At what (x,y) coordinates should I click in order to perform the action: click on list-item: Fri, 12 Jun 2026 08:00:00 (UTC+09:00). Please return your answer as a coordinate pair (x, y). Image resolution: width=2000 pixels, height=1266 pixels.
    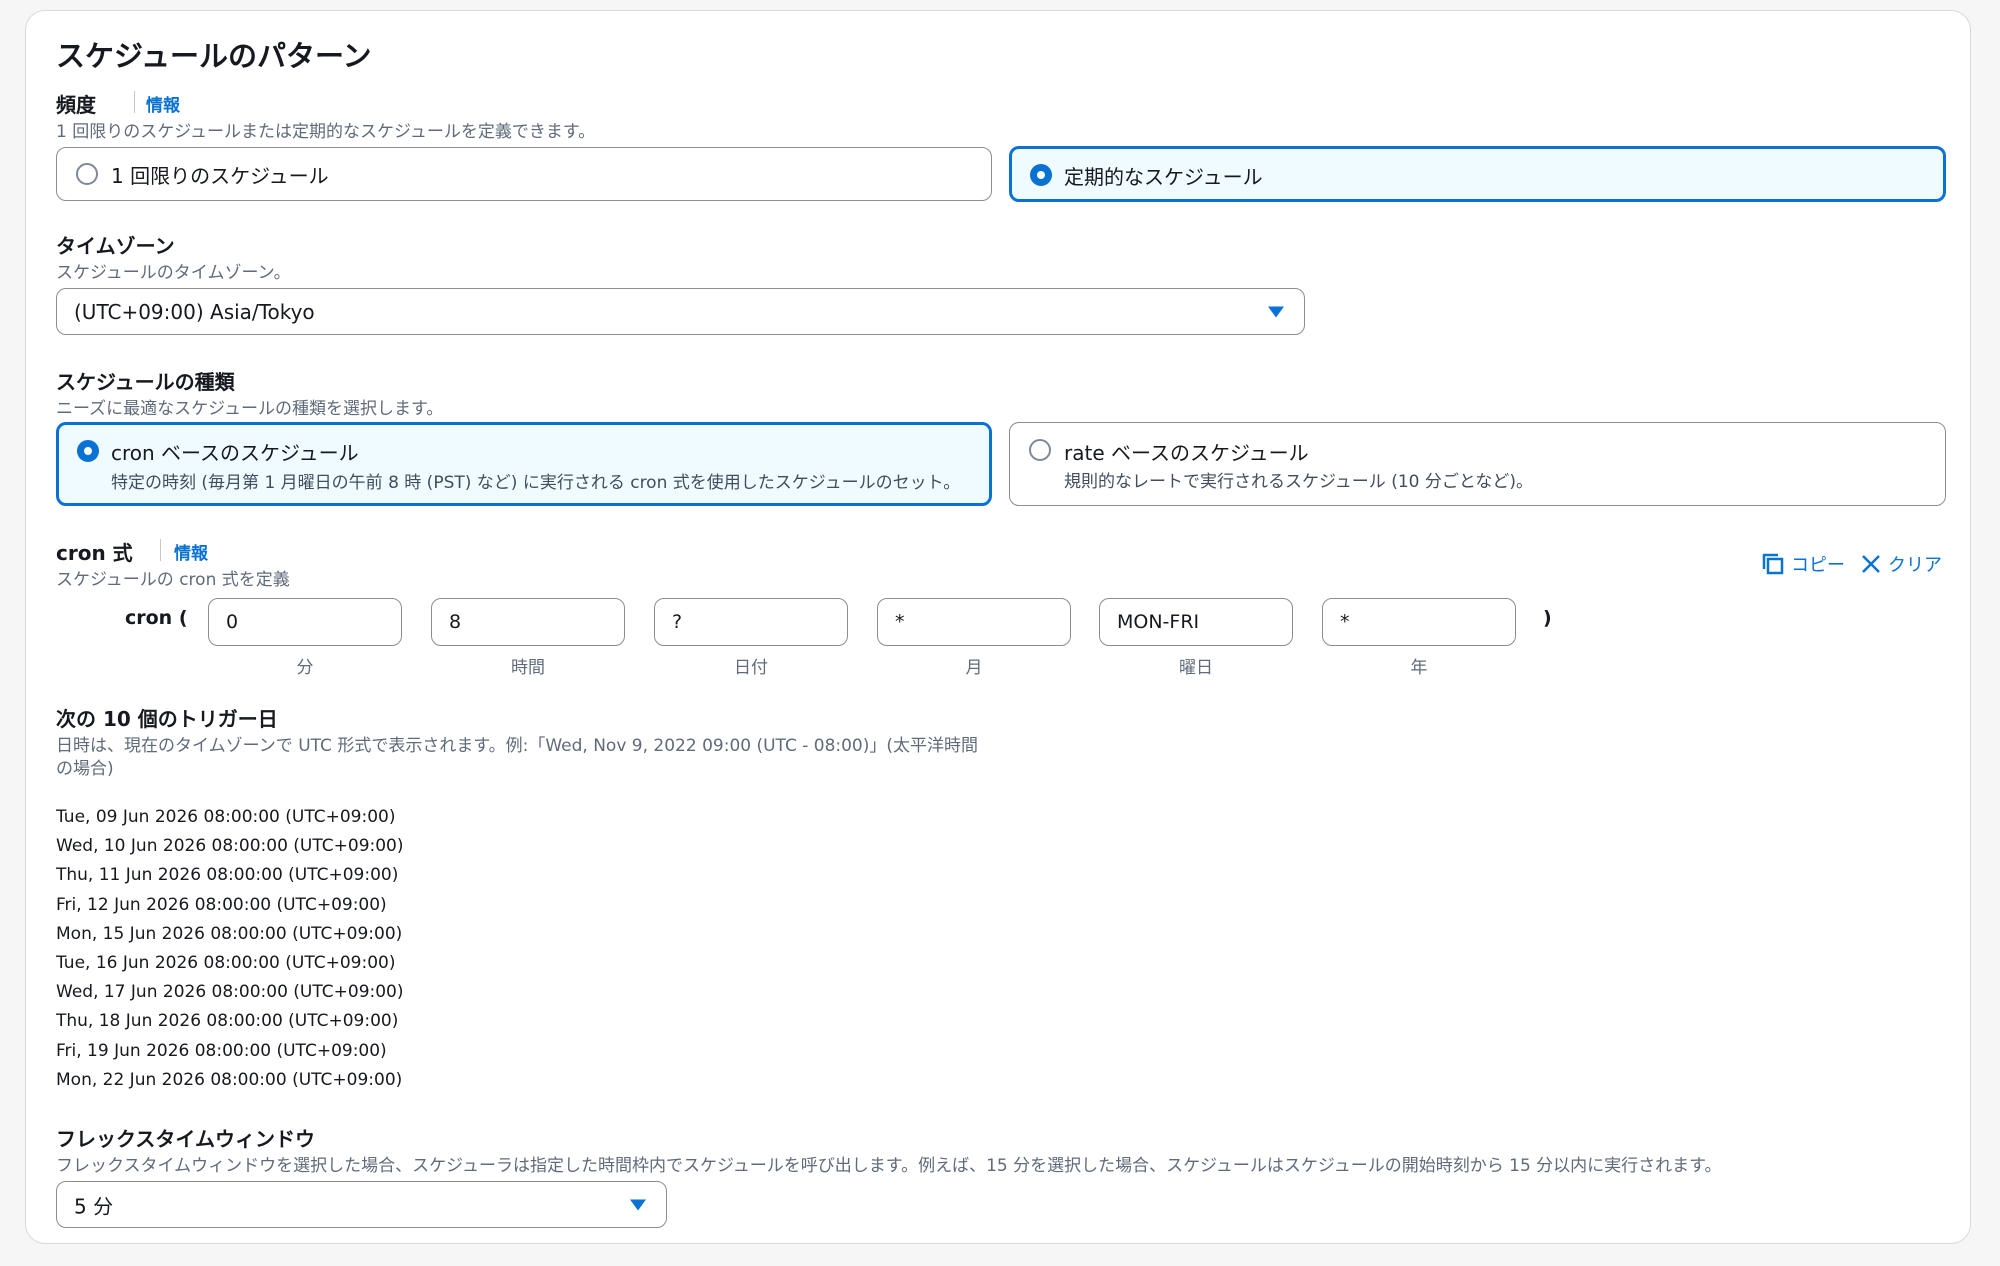
    Looking at the image, I should click on (221, 905).